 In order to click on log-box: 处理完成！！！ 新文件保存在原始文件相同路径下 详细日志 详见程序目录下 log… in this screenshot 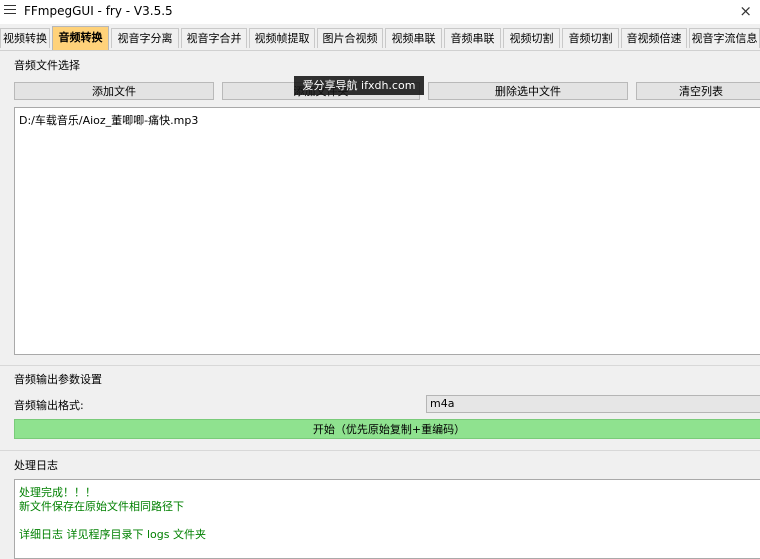, I will do `click(387, 519)`.